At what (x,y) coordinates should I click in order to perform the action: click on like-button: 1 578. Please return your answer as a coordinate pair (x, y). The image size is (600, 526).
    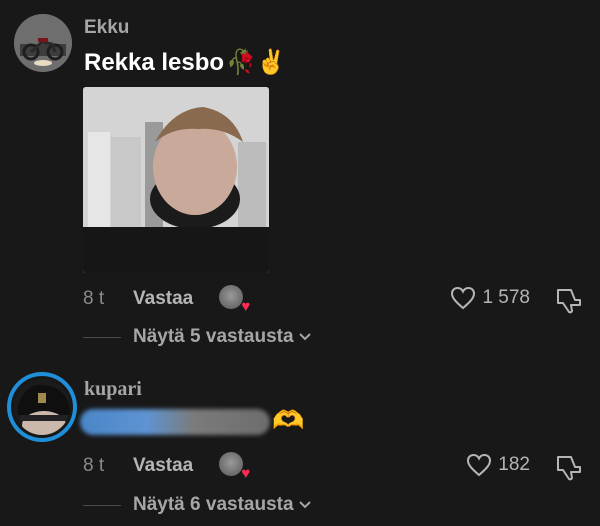
    Looking at the image, I should click on (490, 298).